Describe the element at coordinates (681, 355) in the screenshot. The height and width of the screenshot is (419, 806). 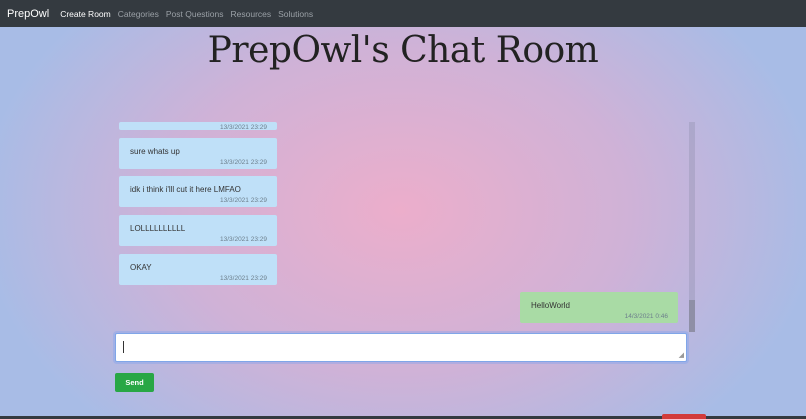
I see `resize-handle-icon: ◢` at that location.